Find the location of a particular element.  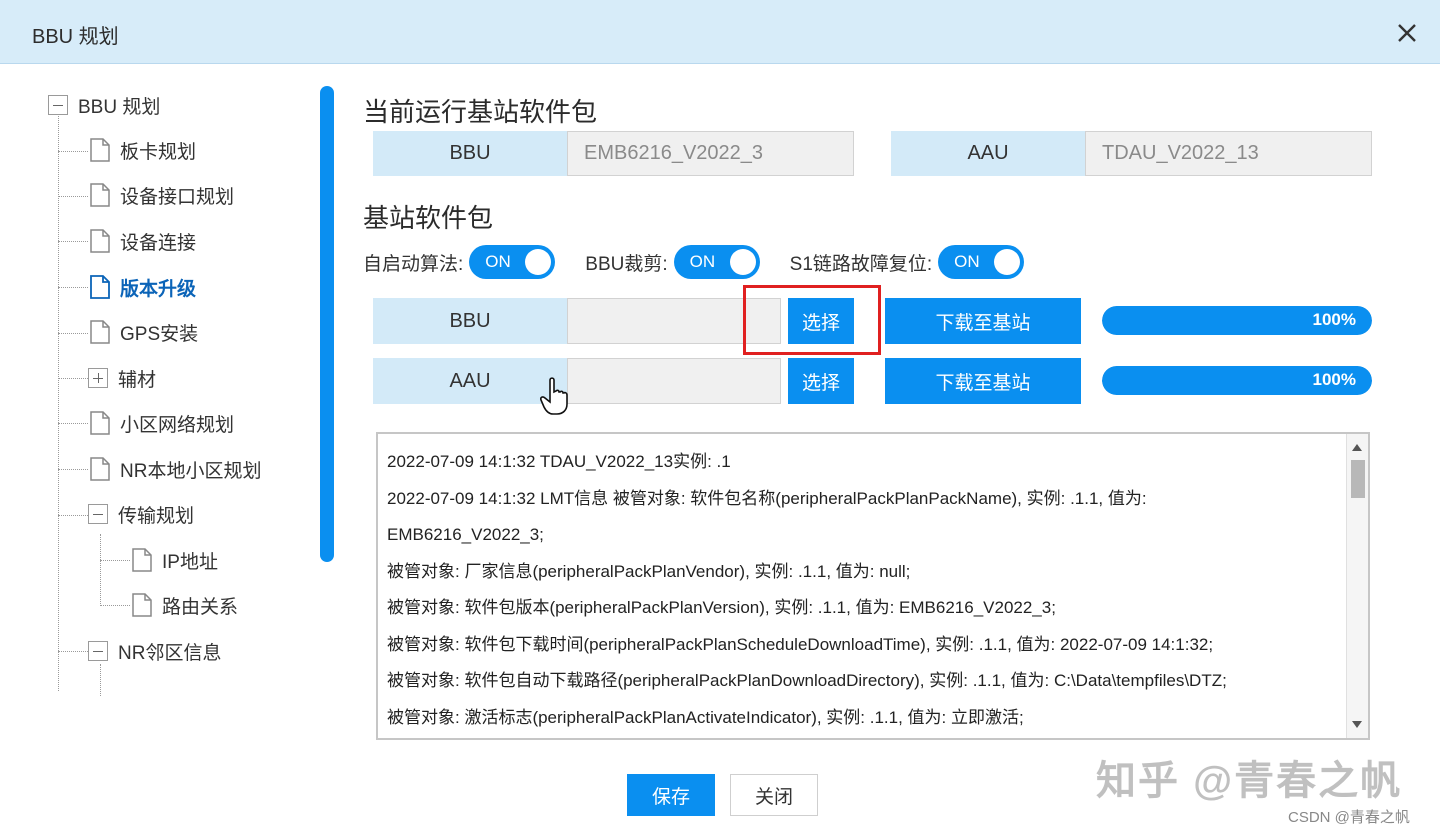

tree-item-interface-plan: 设备接口规划 is located at coordinates (162, 195).